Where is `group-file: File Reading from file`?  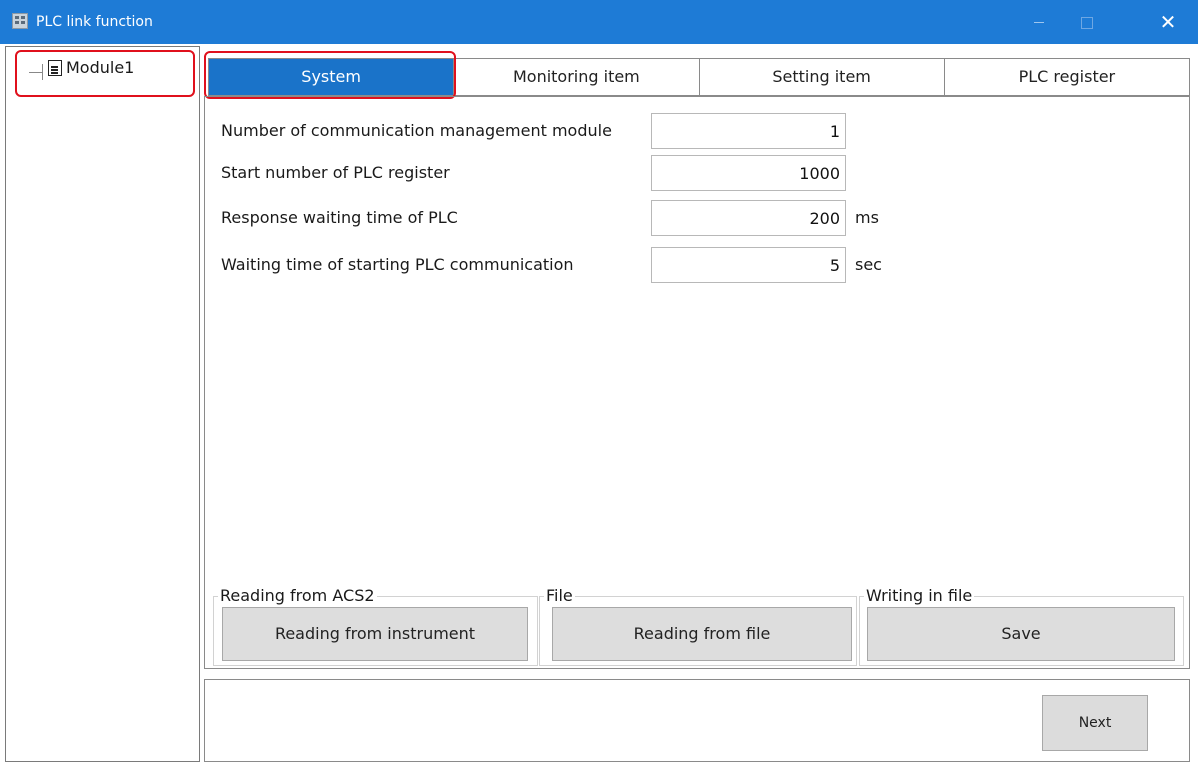 group-file: File Reading from file is located at coordinates (698, 626).